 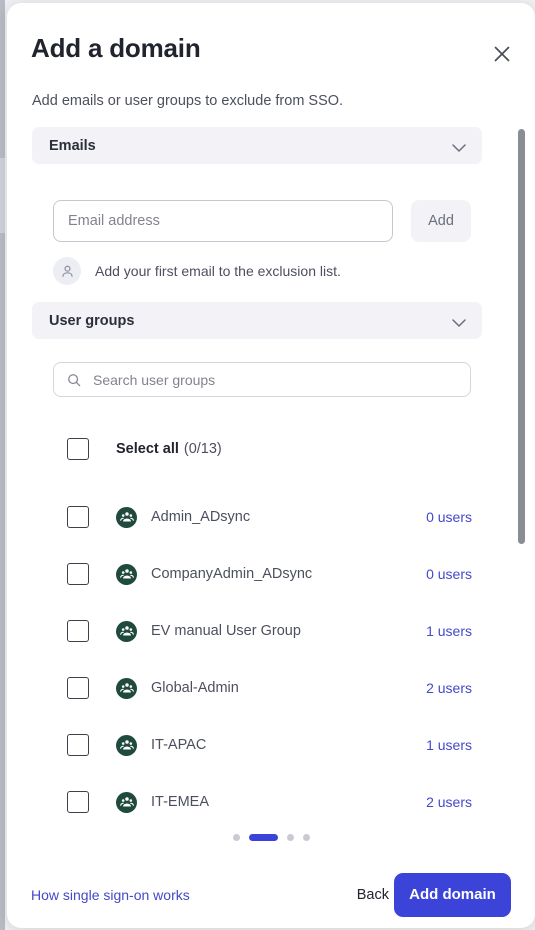 What do you see at coordinates (271, 46) in the screenshot?
I see `modal-header: Add a domain` at bounding box center [271, 46].